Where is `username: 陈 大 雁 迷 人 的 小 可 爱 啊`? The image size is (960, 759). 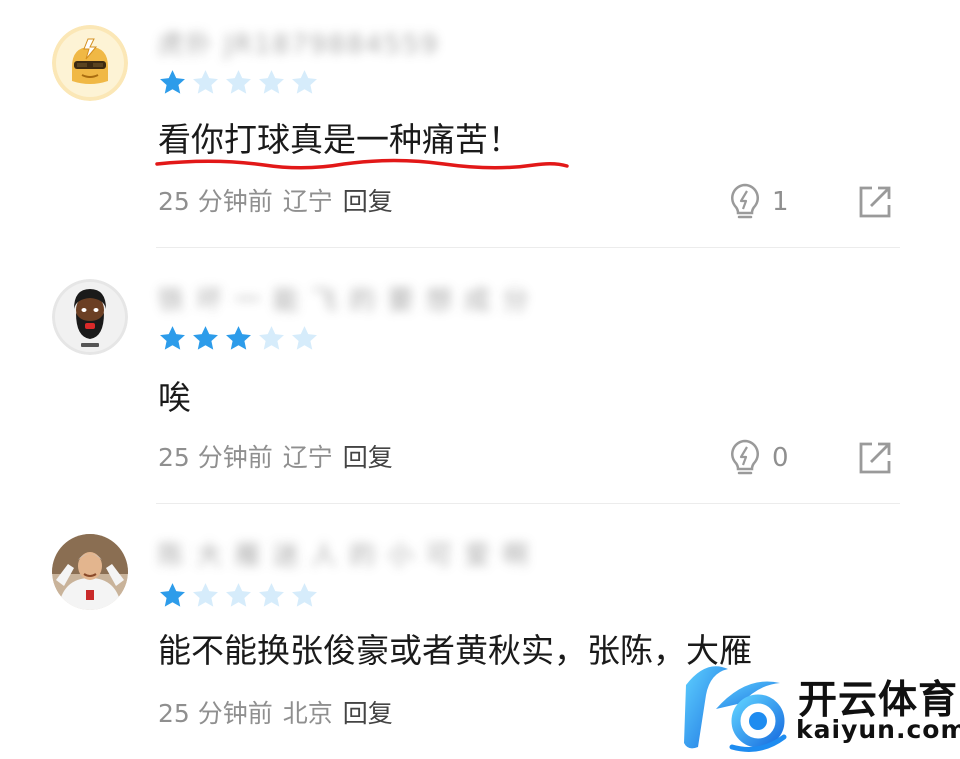 username: 陈 大 雁 迷 人 的 小 可 爱 啊 is located at coordinates (344, 556).